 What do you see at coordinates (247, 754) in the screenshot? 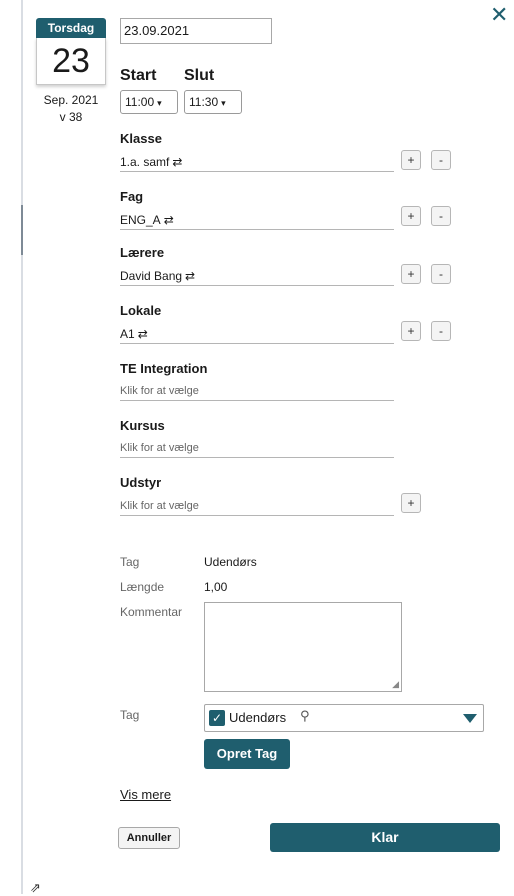
I see `create-tag-button: Opret Tag` at bounding box center [247, 754].